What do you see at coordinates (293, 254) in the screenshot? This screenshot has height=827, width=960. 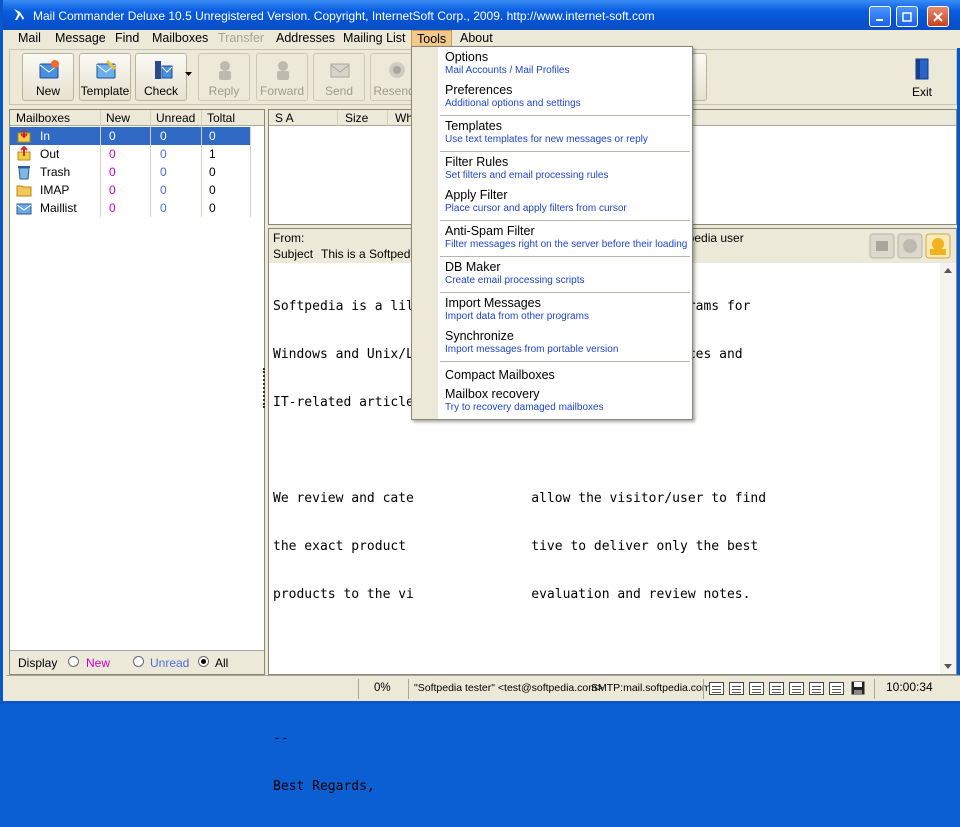 I see `subject-label: Subject` at bounding box center [293, 254].